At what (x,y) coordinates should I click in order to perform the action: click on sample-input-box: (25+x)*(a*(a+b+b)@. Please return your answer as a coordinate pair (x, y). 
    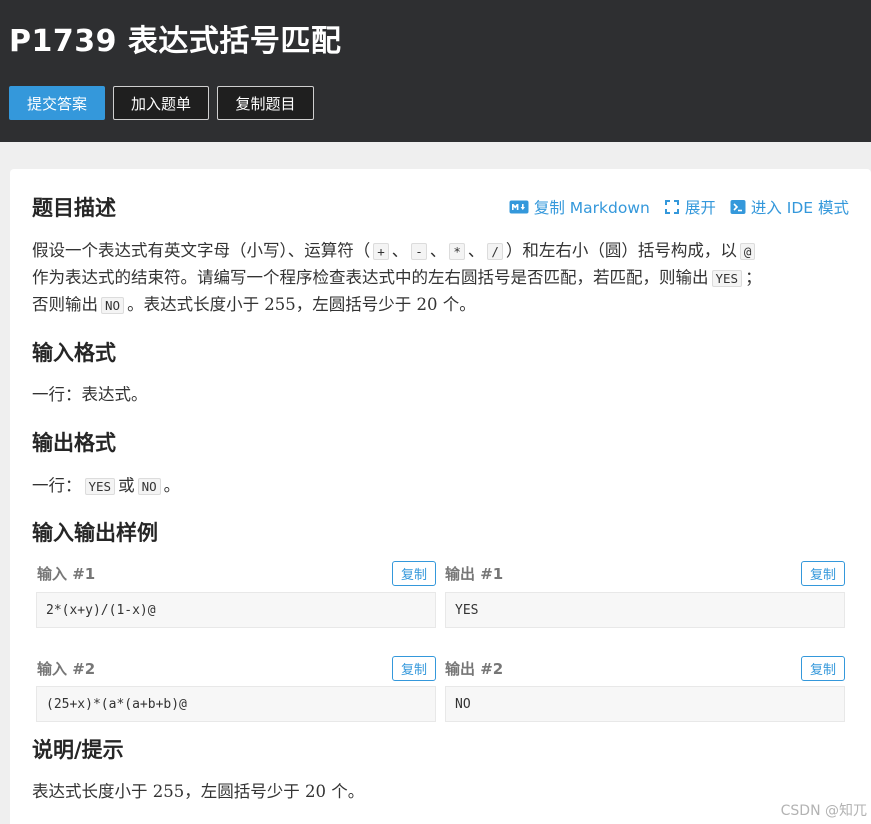
    Looking at the image, I should click on (236, 704).